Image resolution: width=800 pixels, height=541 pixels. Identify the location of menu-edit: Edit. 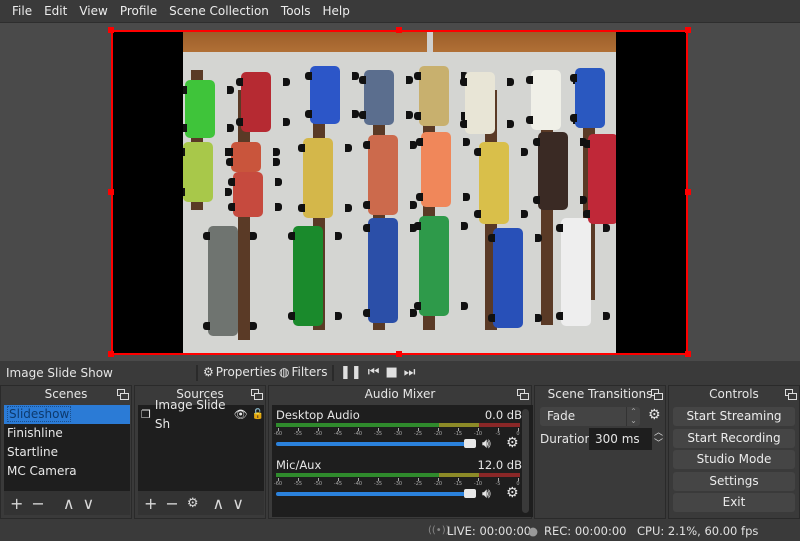
(55, 11).